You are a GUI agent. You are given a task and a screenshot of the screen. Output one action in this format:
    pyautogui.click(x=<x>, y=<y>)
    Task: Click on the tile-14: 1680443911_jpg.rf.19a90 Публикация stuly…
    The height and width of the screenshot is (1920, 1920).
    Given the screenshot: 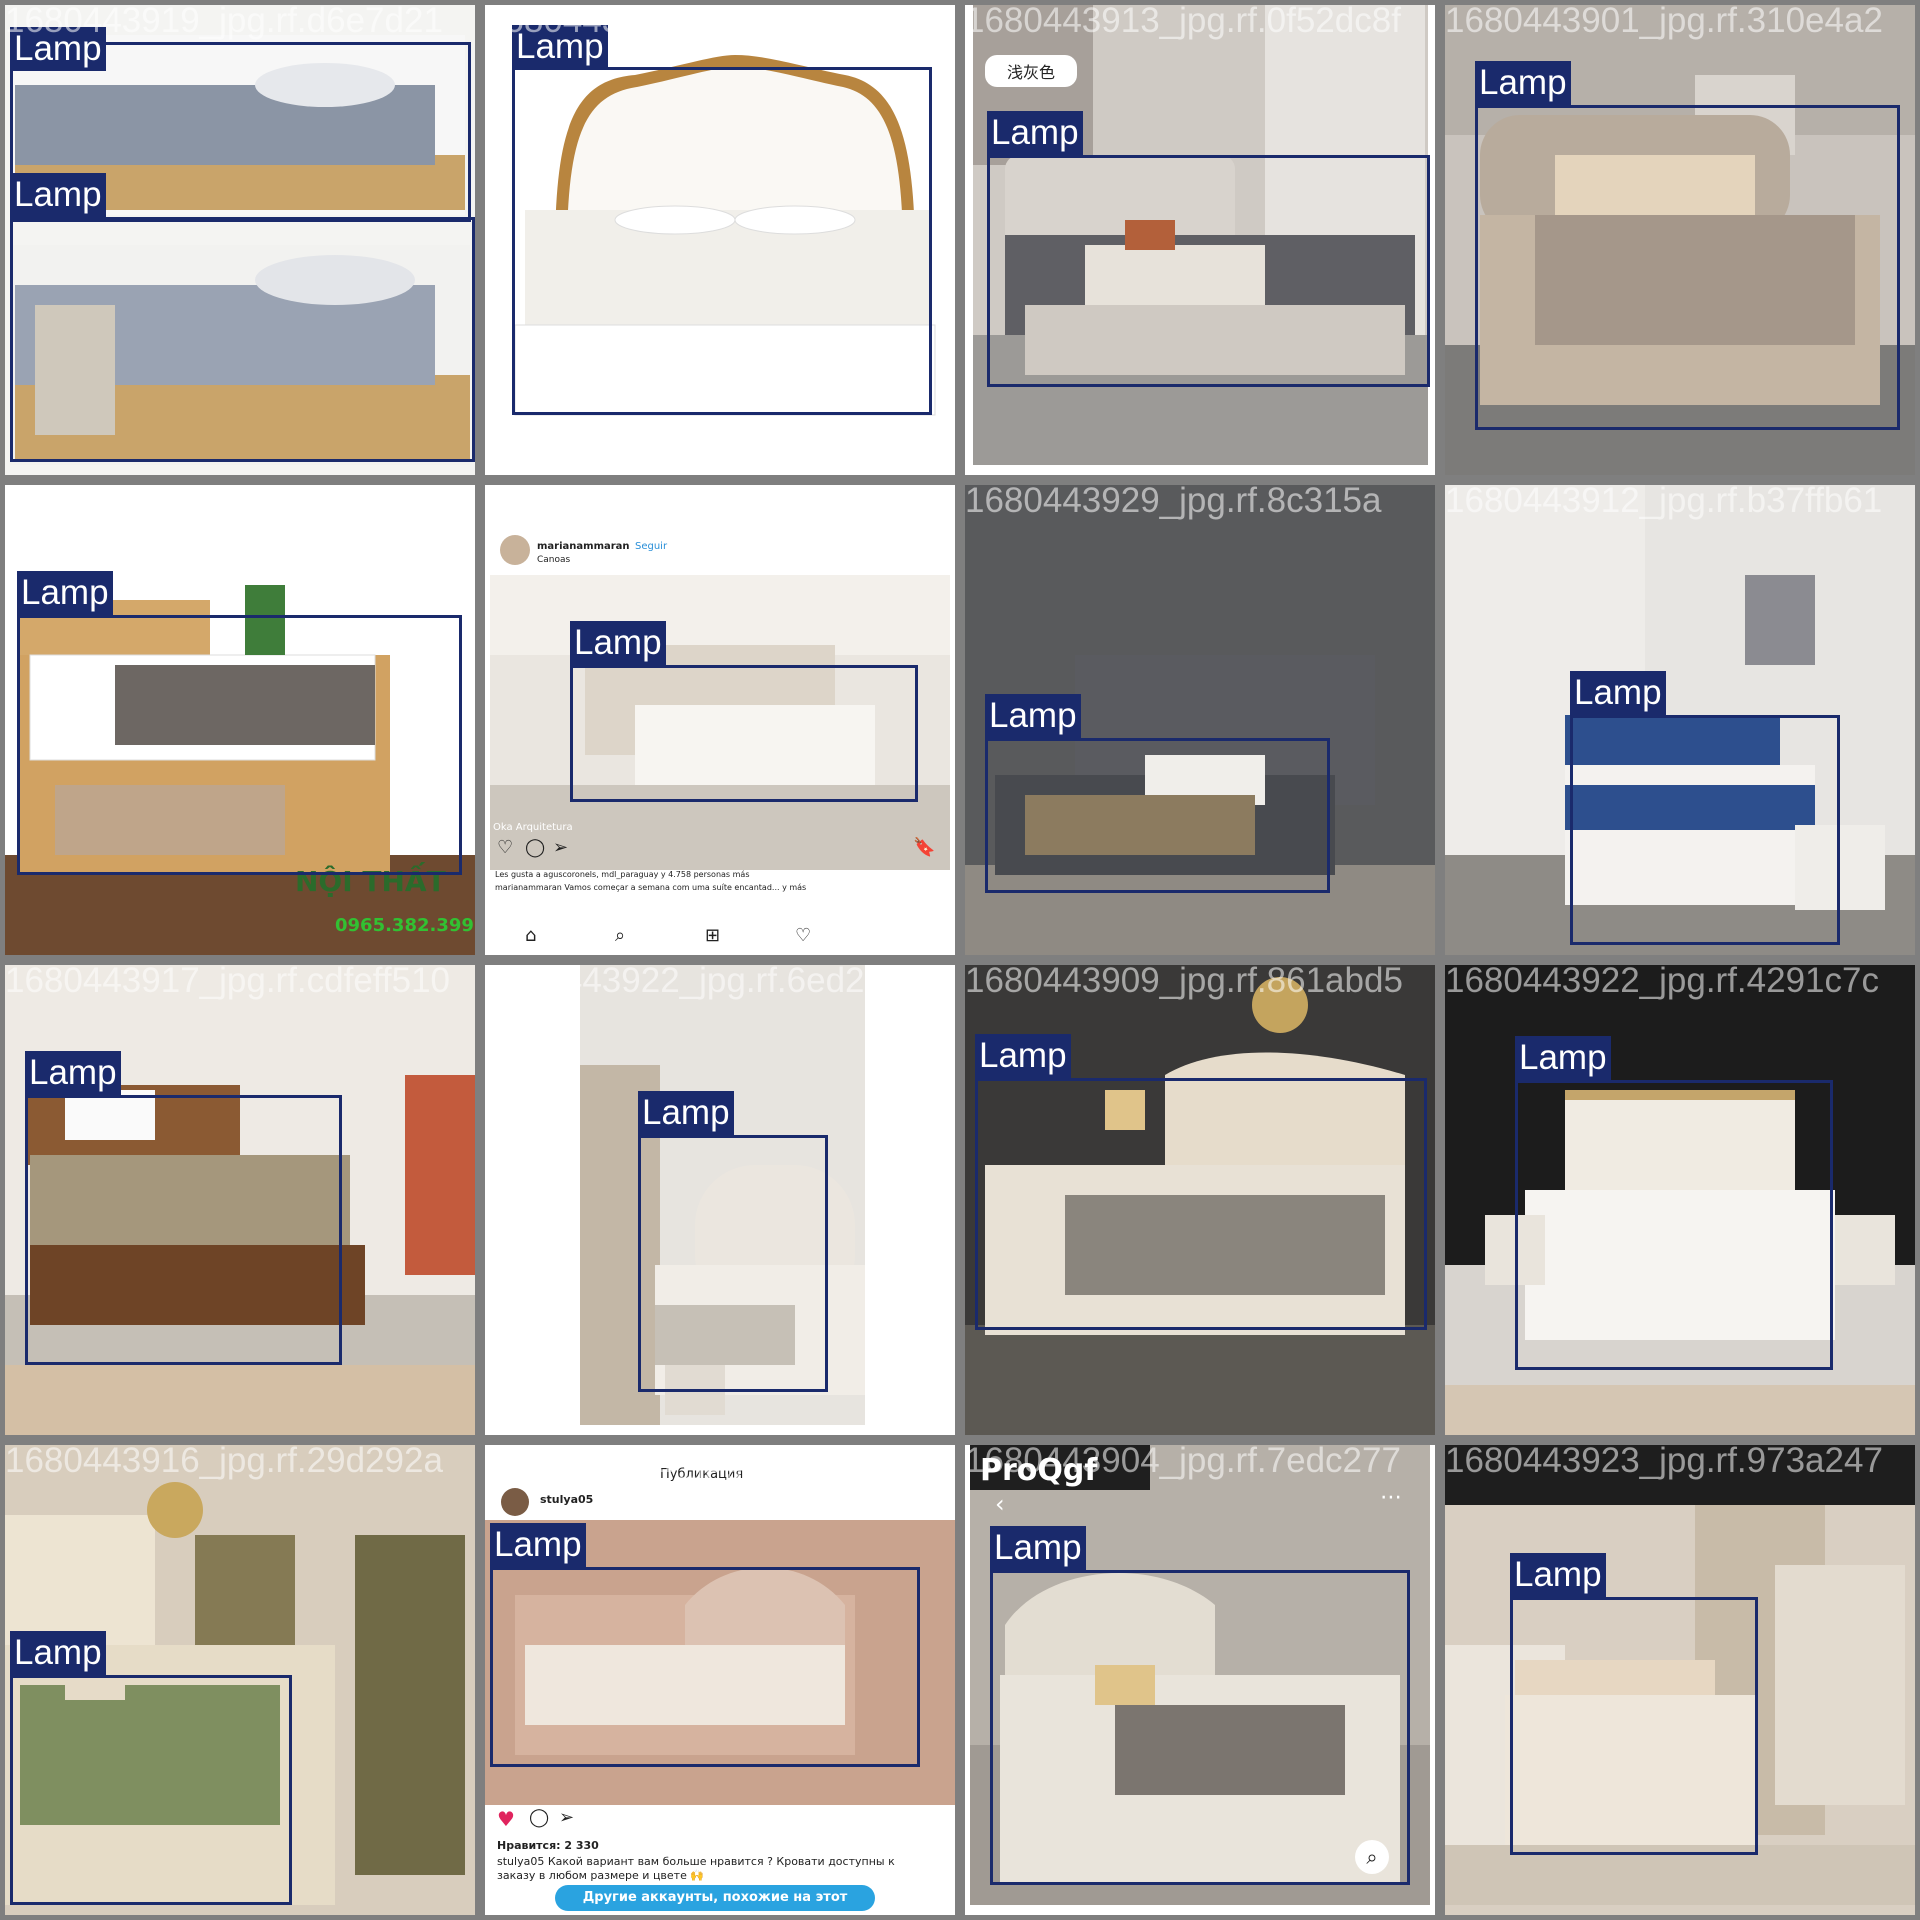 What is the action you would take?
    pyautogui.click(x=720, y=1680)
    